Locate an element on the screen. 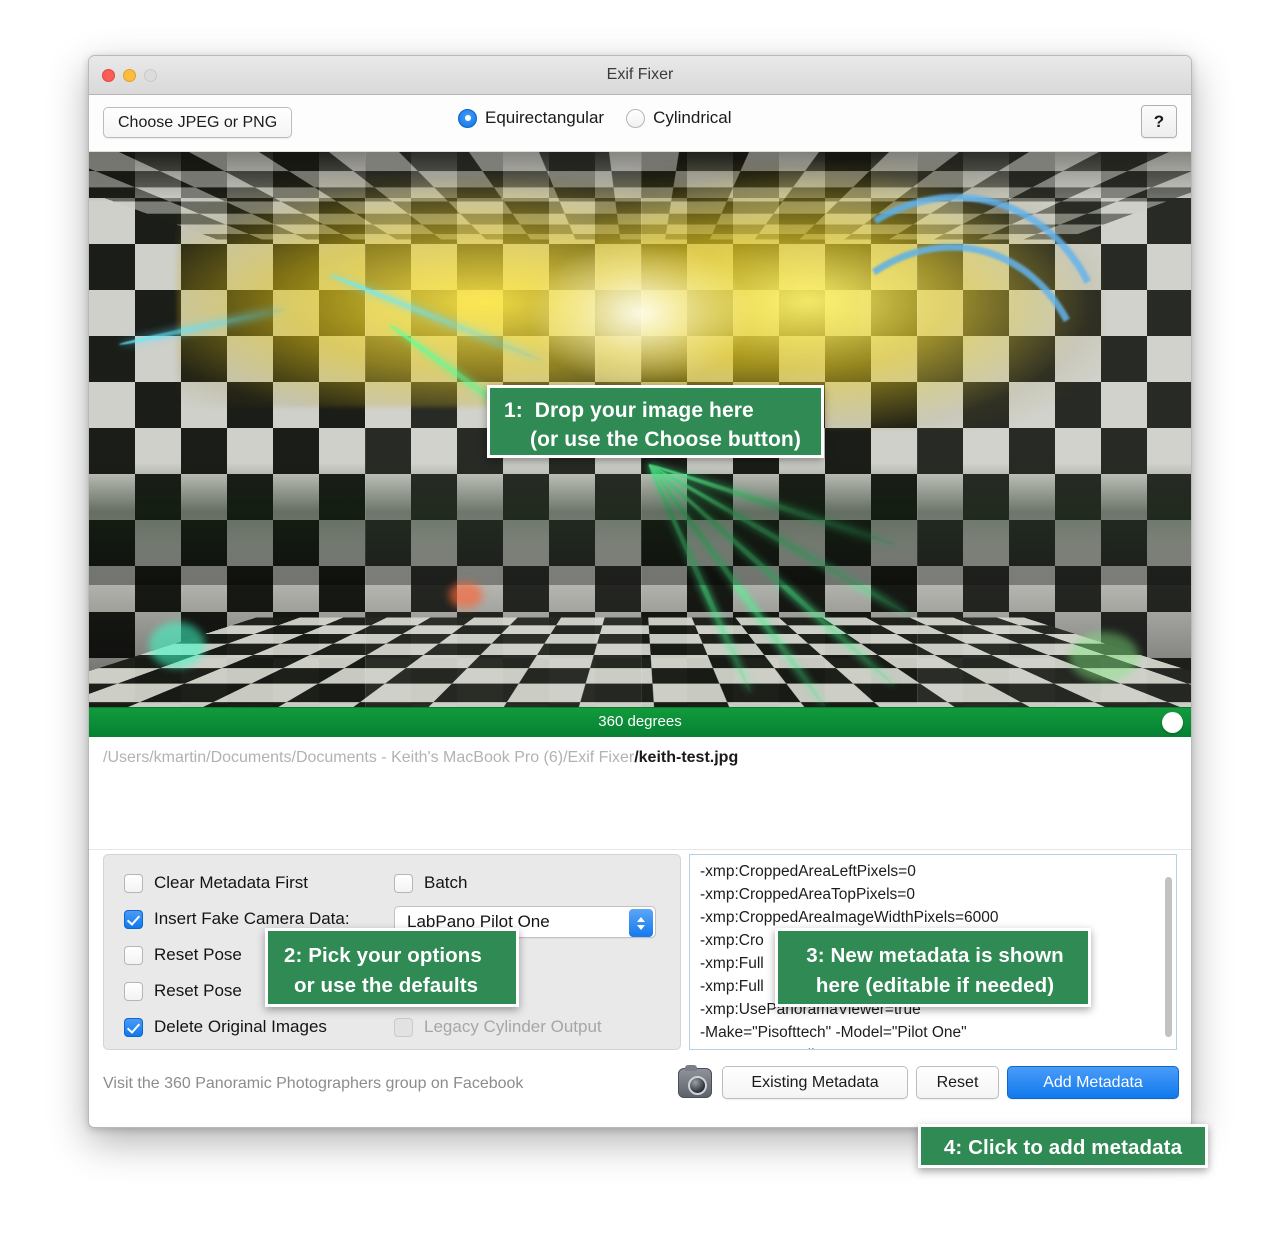 The image size is (1280, 1244). degrees-slider: 360 degrees is located at coordinates (640, 722).